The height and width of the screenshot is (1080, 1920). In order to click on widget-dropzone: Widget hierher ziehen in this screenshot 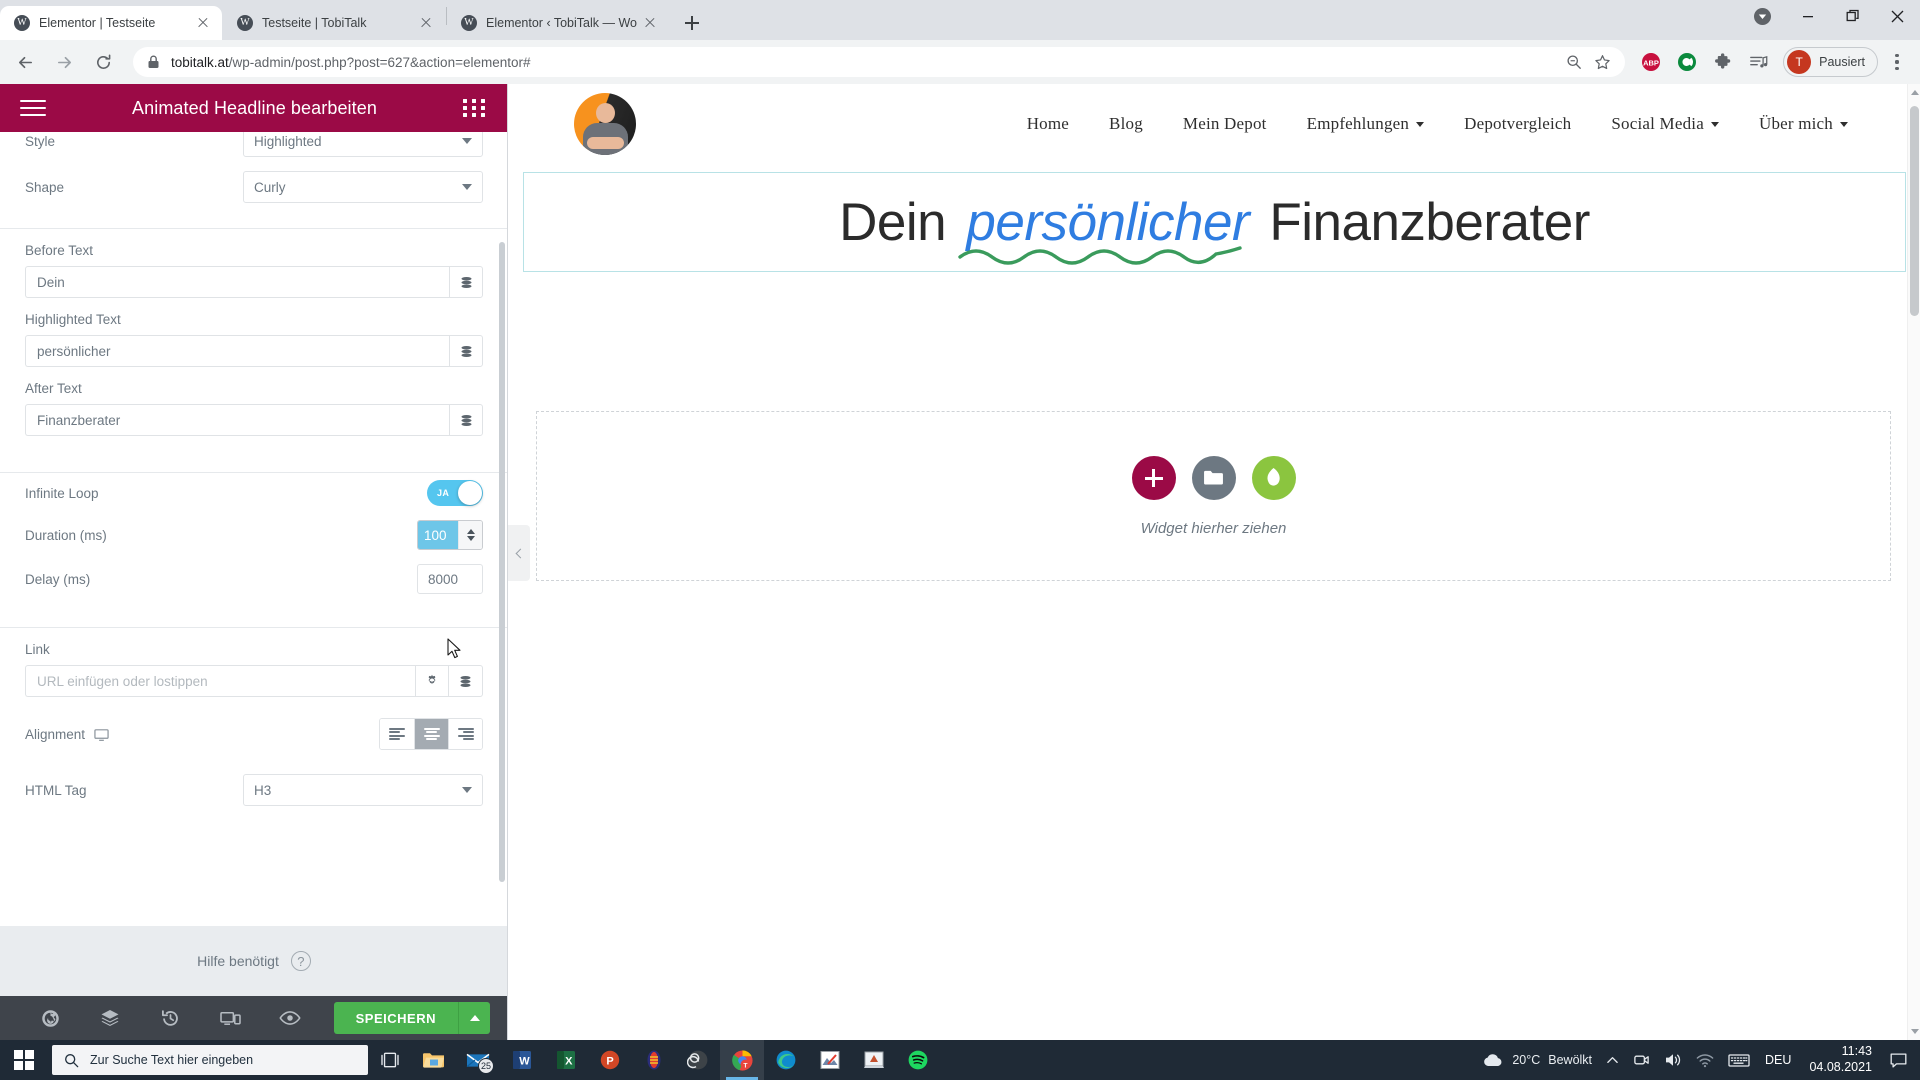, I will do `click(1214, 496)`.